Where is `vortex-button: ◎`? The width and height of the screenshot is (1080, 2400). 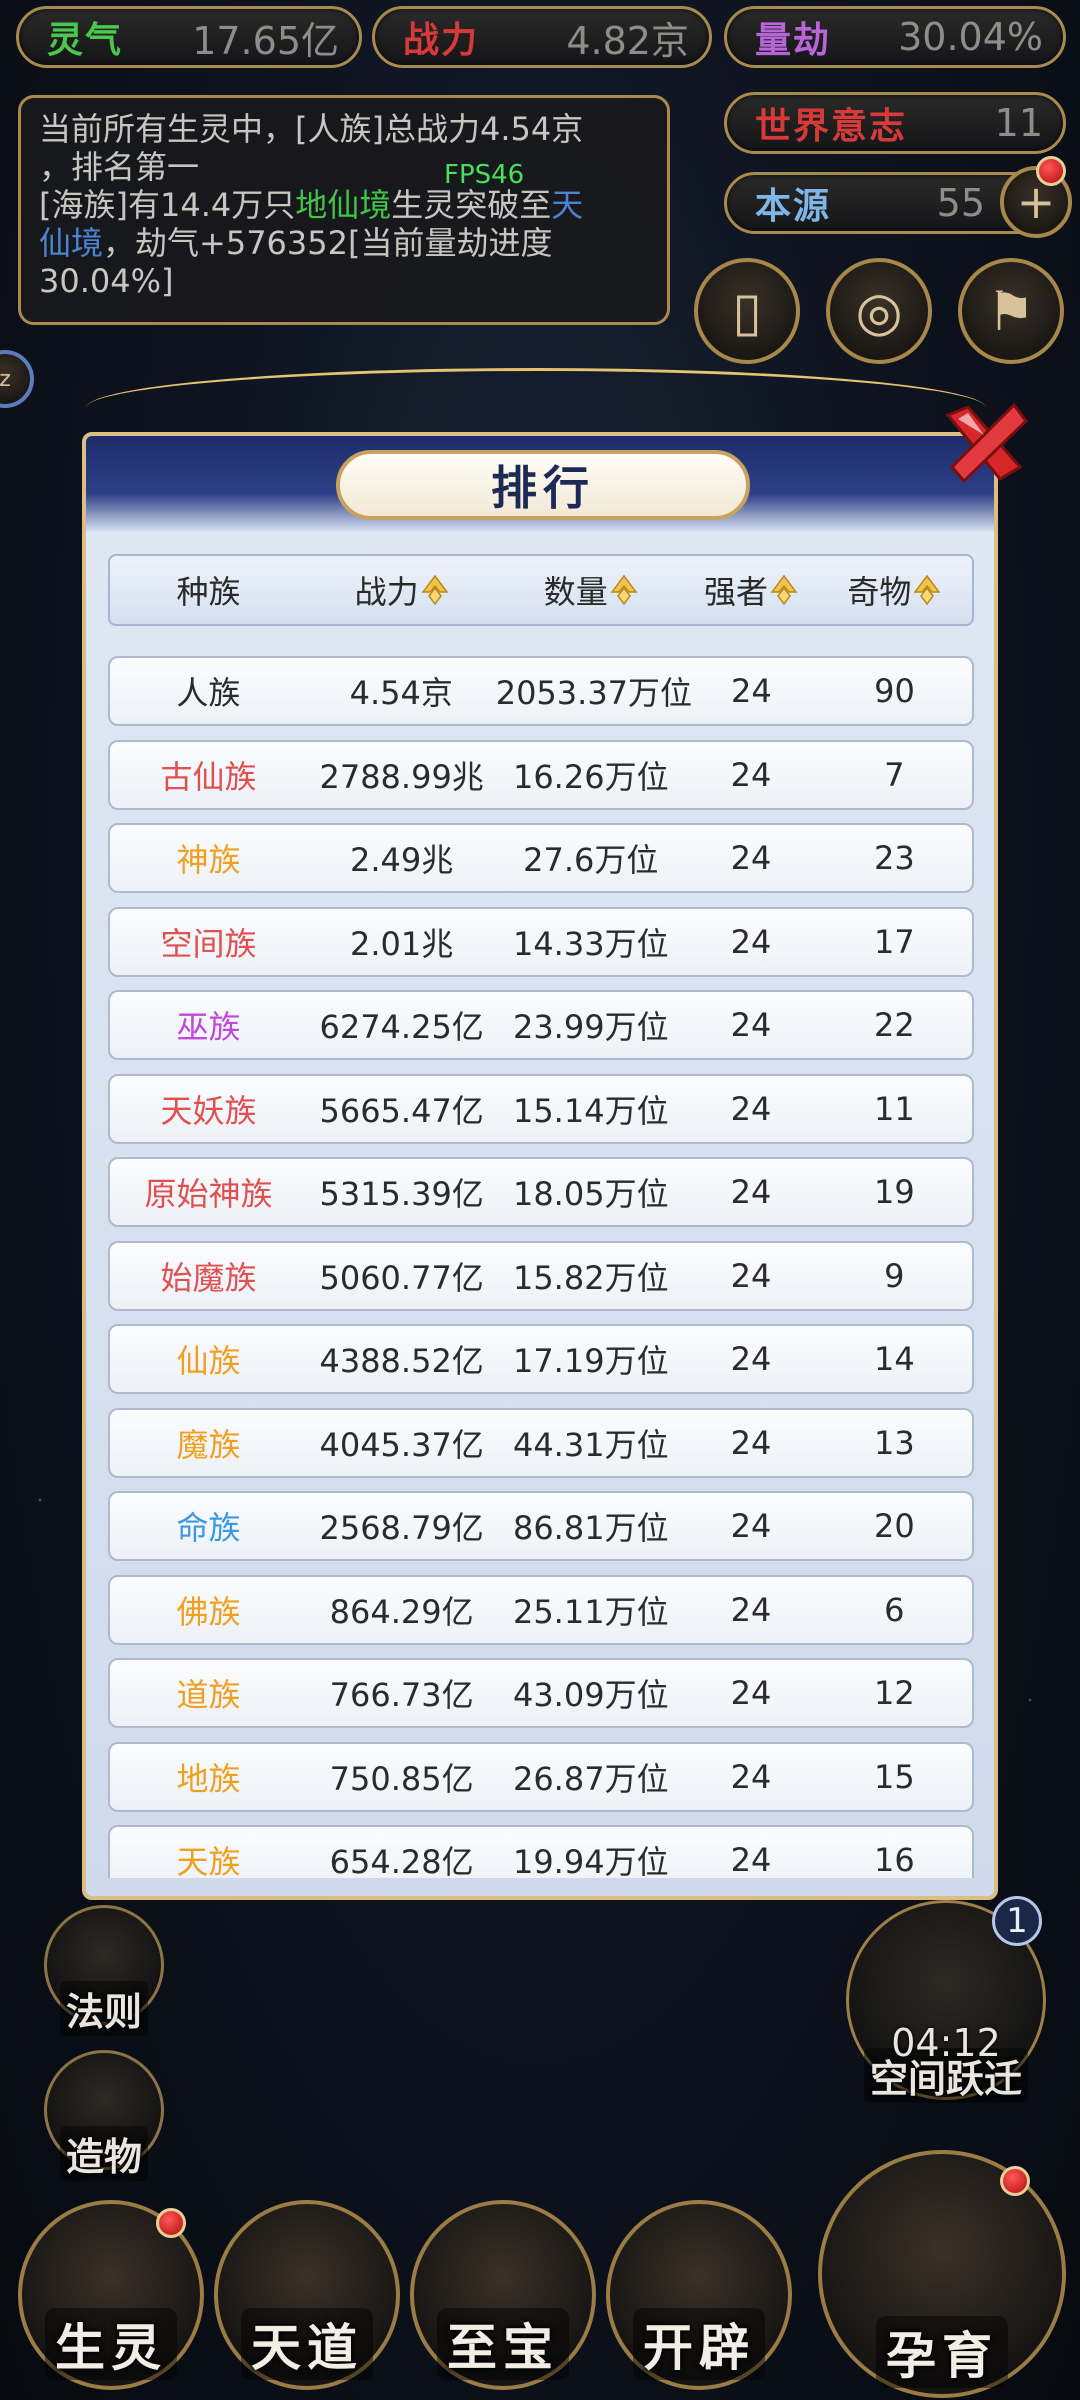
vortex-button: ◎ is located at coordinates (879, 311).